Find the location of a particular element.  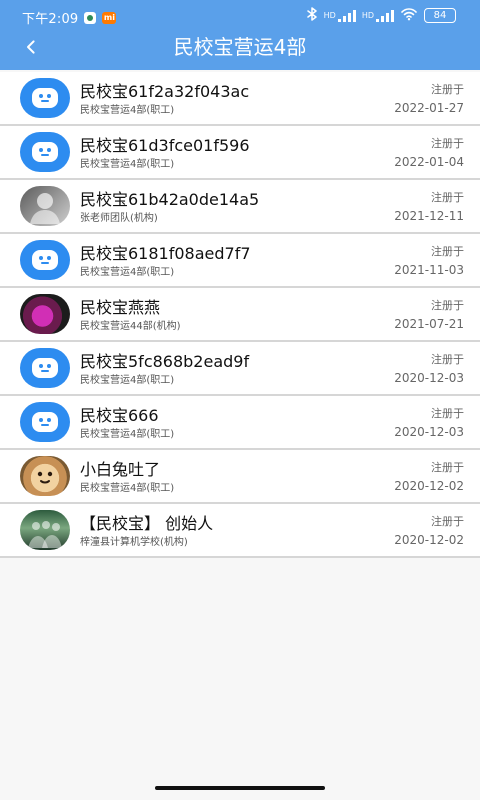

status-left: 下午2:09 mi is located at coordinates (69, 17).